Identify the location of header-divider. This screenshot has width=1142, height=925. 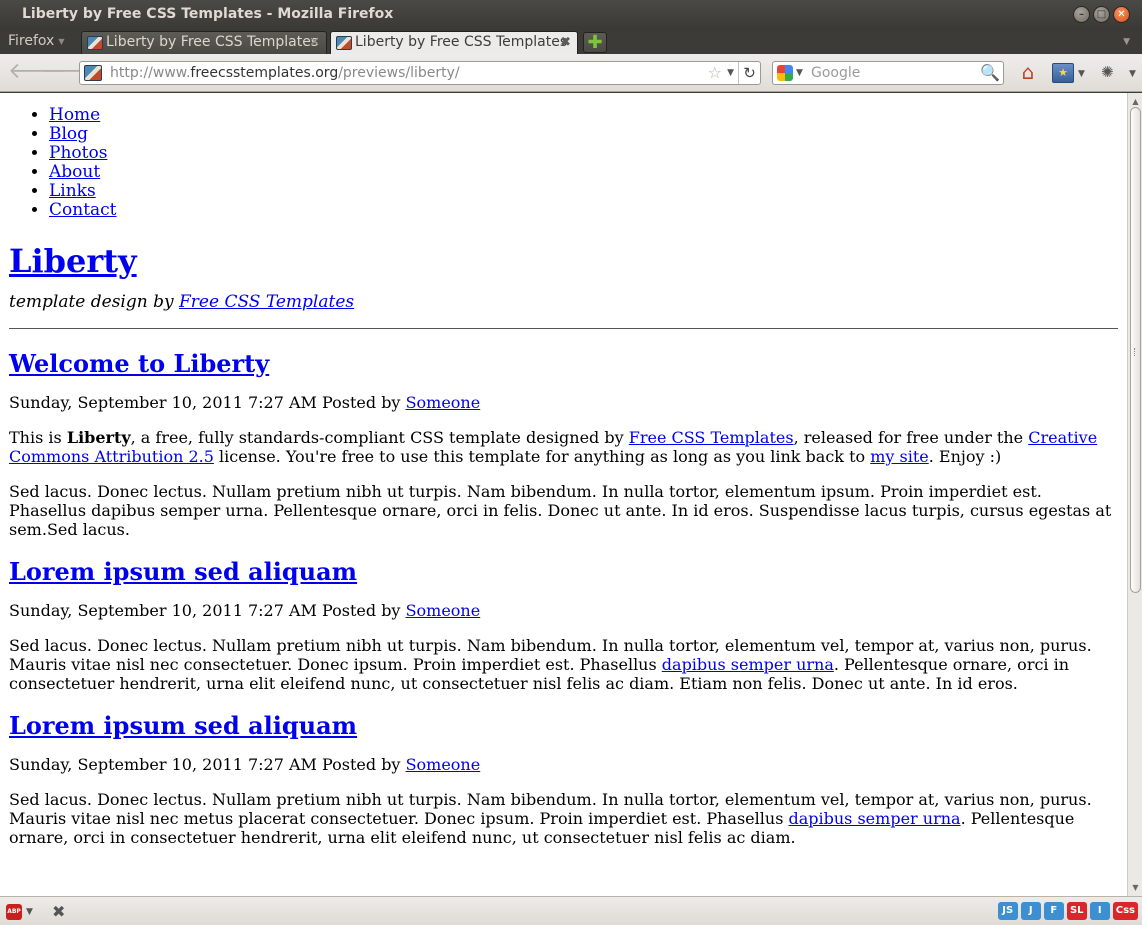
(563, 328).